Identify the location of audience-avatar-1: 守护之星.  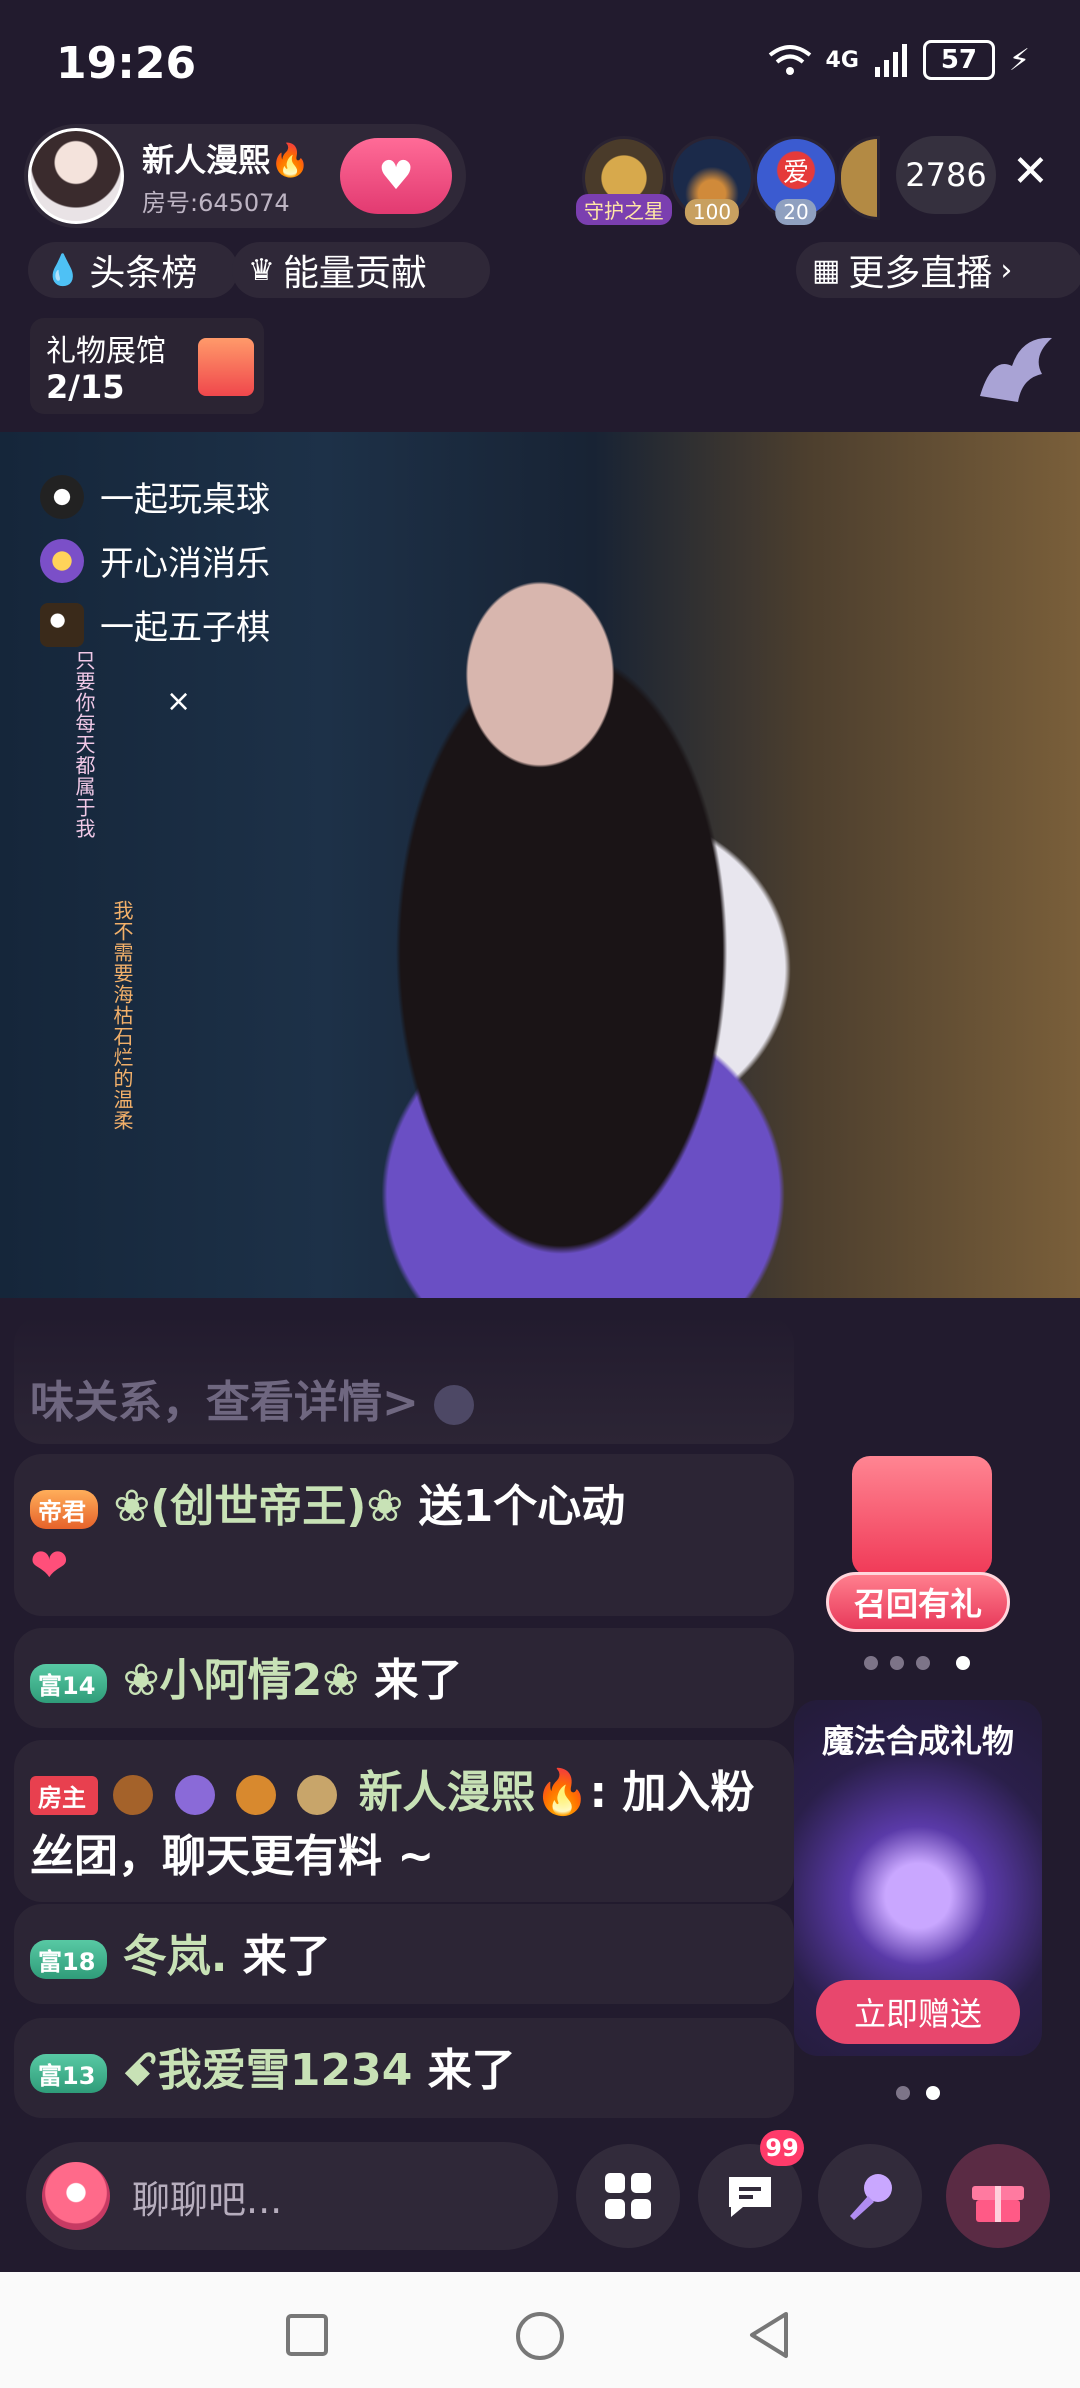
(624, 180).